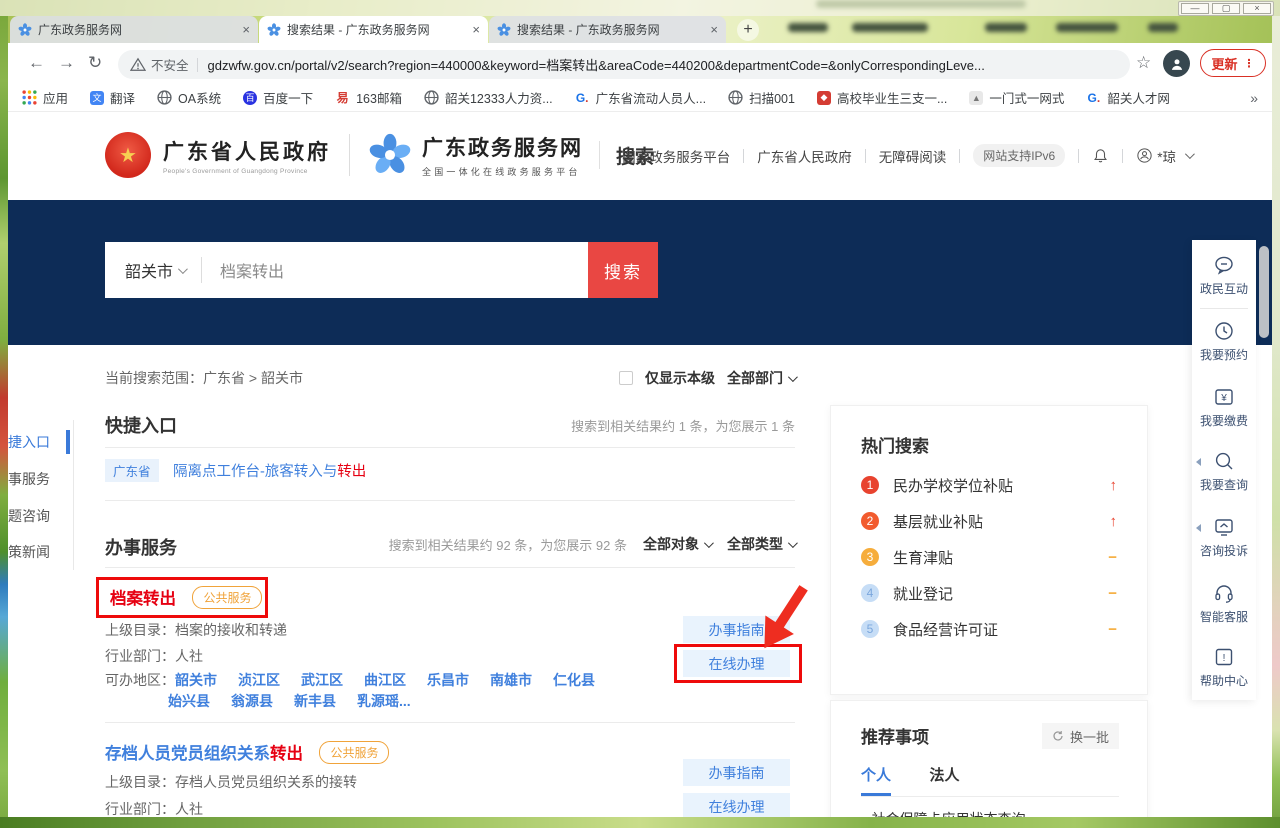  I want to click on desktop-wallpaper-edge, so click(1276, 422).